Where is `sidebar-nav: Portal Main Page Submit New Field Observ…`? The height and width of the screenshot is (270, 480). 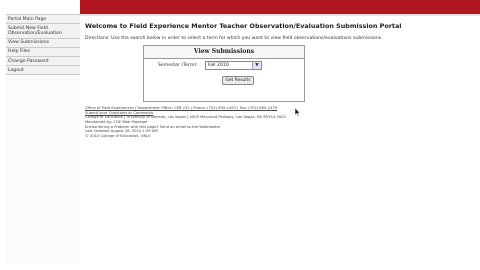
sidebar-nav: Portal Main Page Submit New Field Observ… is located at coordinates (43, 139).